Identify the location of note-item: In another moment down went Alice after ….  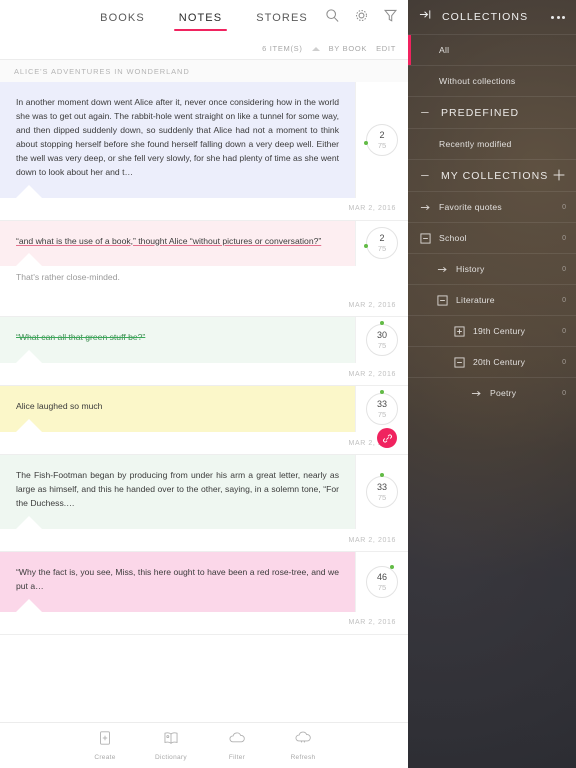
(204, 151).